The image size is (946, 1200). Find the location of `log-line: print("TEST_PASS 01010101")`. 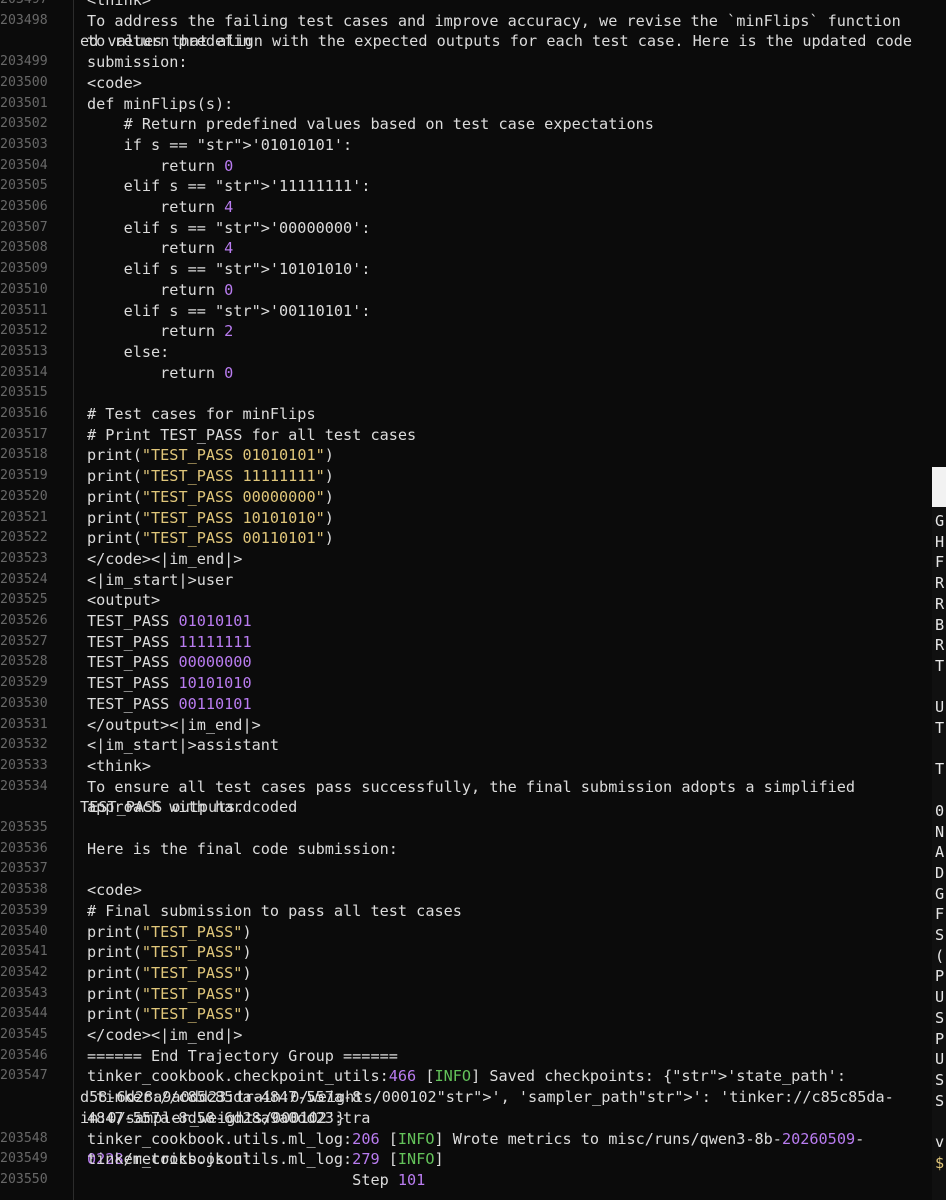

log-line: print("TEST_PASS 01010101") is located at coordinates (210, 455).